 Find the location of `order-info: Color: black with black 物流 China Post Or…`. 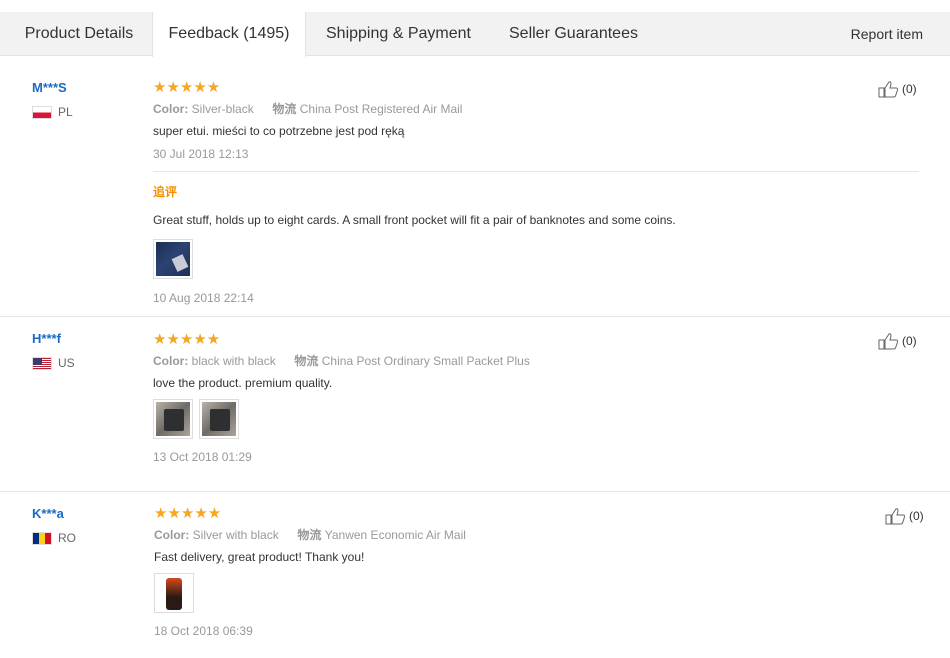

order-info: Color: black with black 物流 China Post Or… is located at coordinates (536, 361).